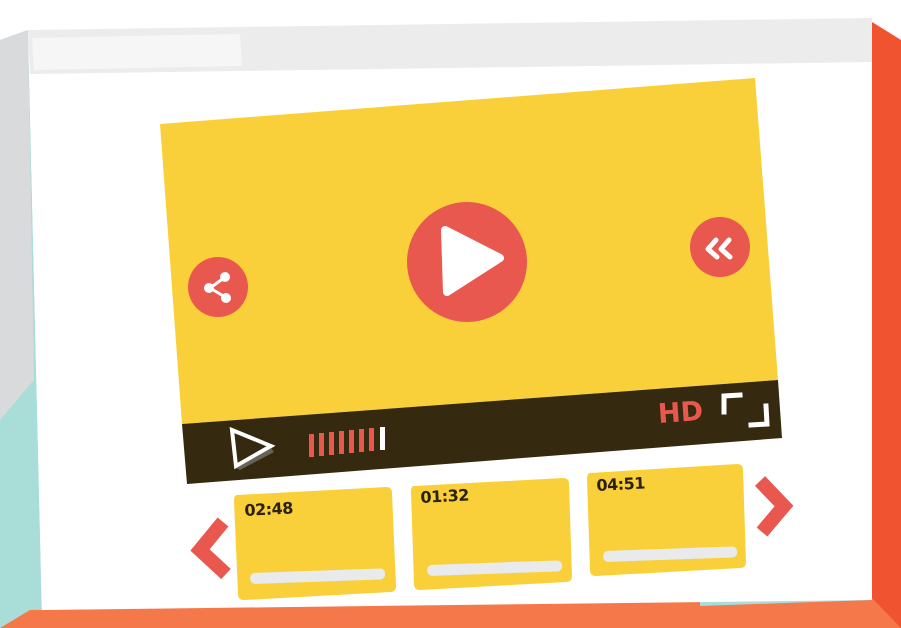 The image size is (901, 628). I want to click on frame-right-orange, so click(886, 325).